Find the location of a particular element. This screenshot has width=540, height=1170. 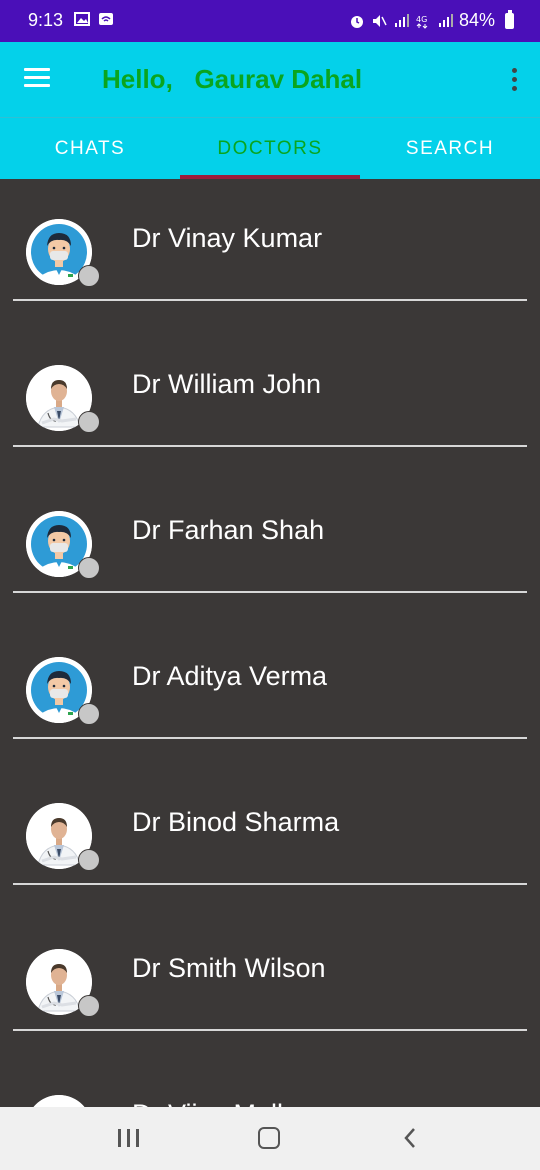

tab-search: SEARCH is located at coordinates (450, 148).